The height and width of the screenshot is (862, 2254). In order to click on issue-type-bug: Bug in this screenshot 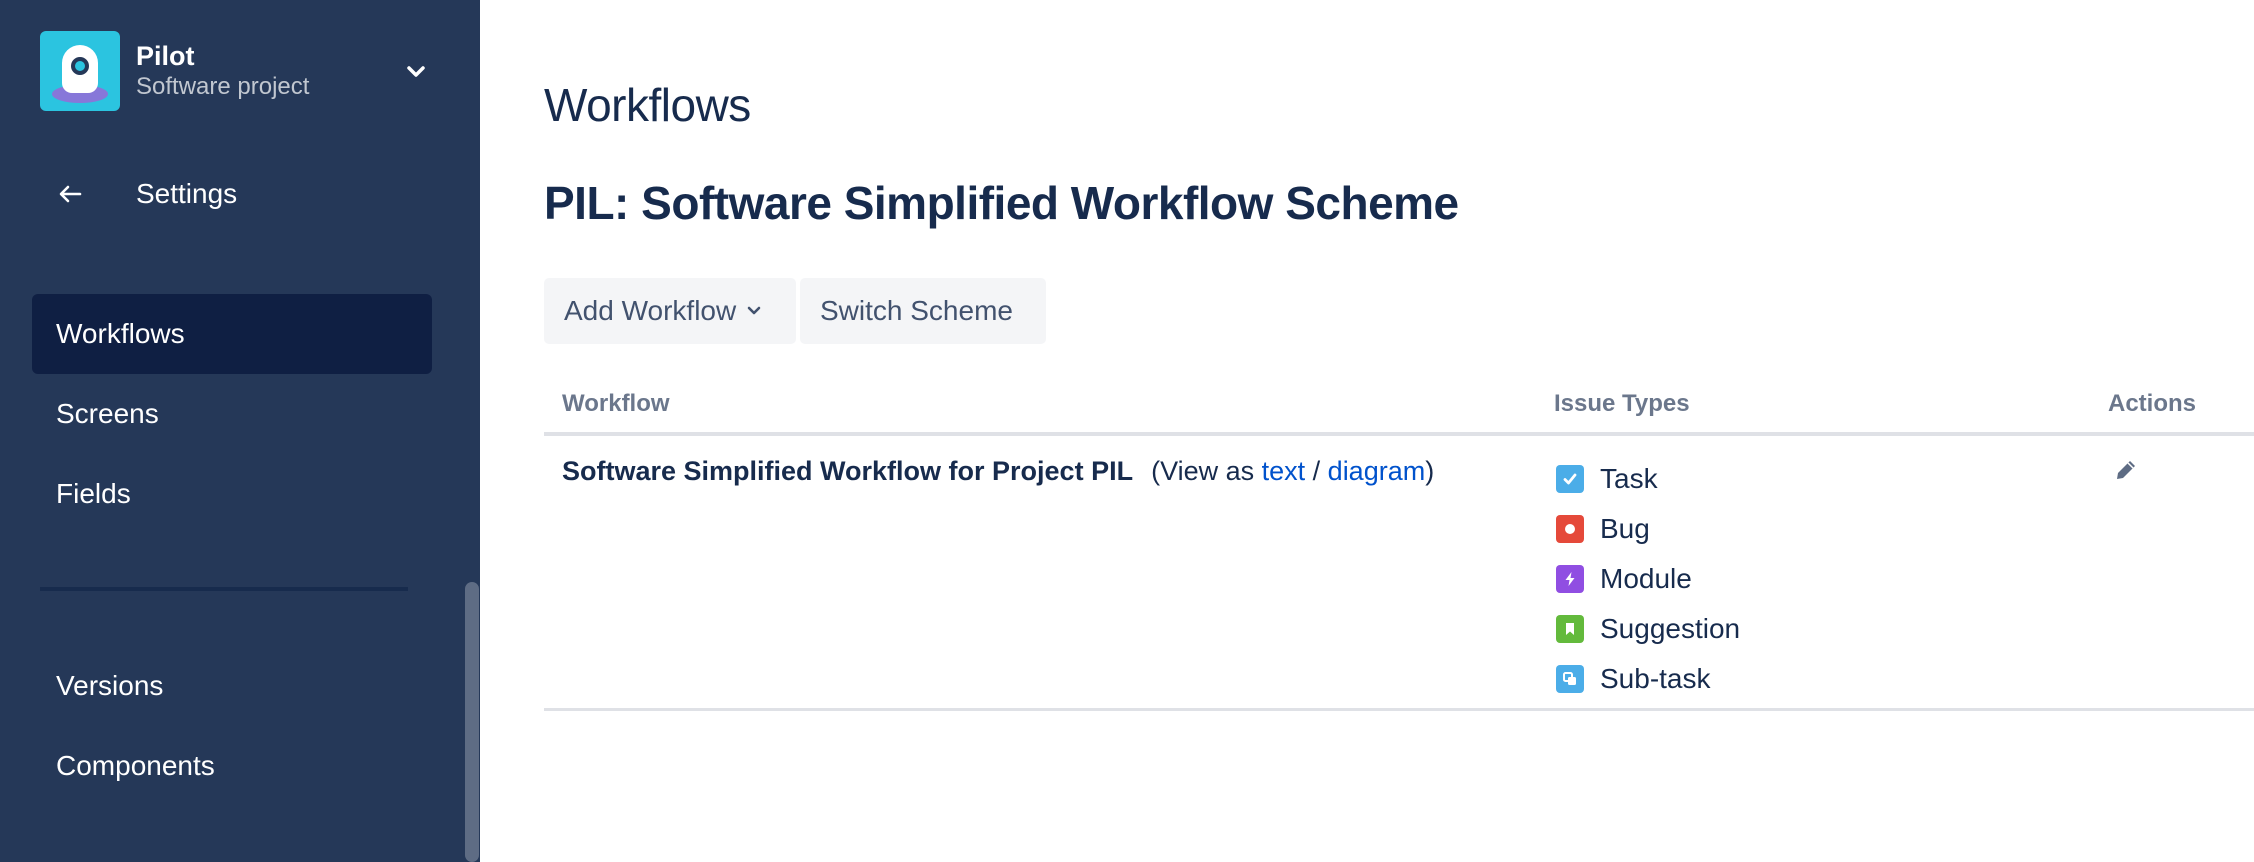, I will do `click(1648, 529)`.